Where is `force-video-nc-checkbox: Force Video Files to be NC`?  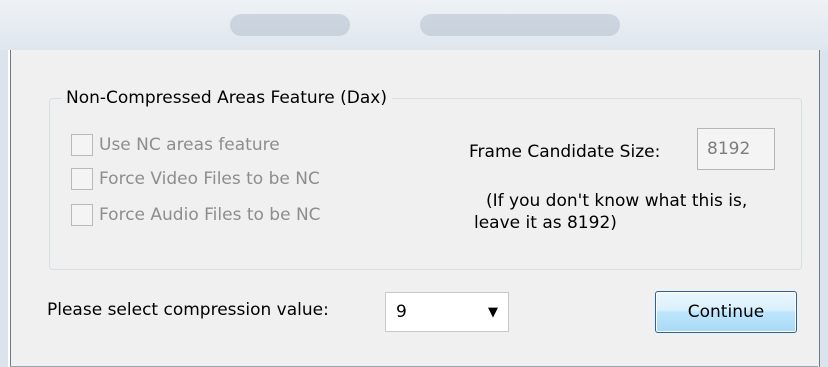 force-video-nc-checkbox: Force Video Files to be NC is located at coordinates (195, 179).